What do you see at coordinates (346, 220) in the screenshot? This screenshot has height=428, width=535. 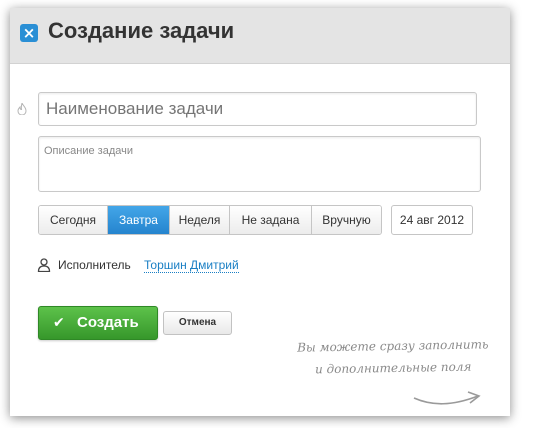 I see `deadline-manual-button: Вручную` at bounding box center [346, 220].